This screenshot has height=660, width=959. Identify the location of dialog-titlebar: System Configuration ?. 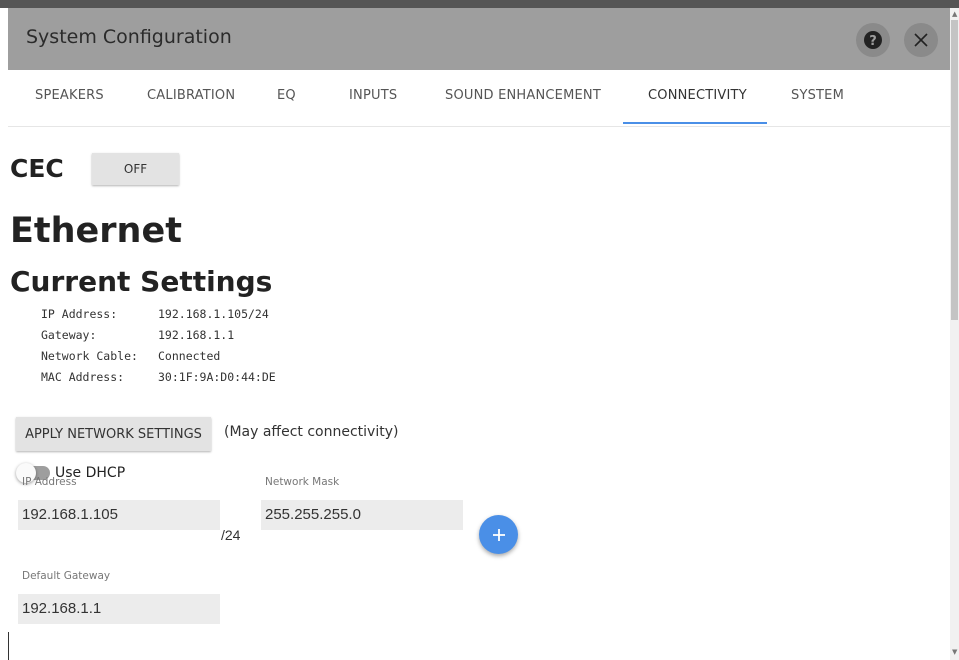
(479, 39).